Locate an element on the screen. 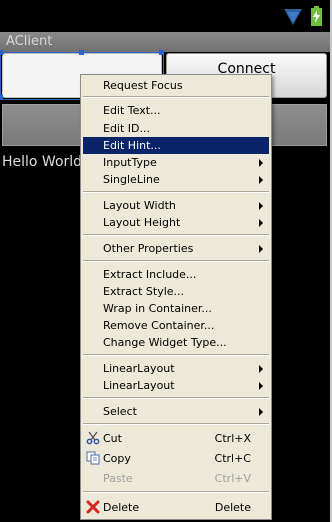 The image size is (332, 522). battery-icon is located at coordinates (316, 16).